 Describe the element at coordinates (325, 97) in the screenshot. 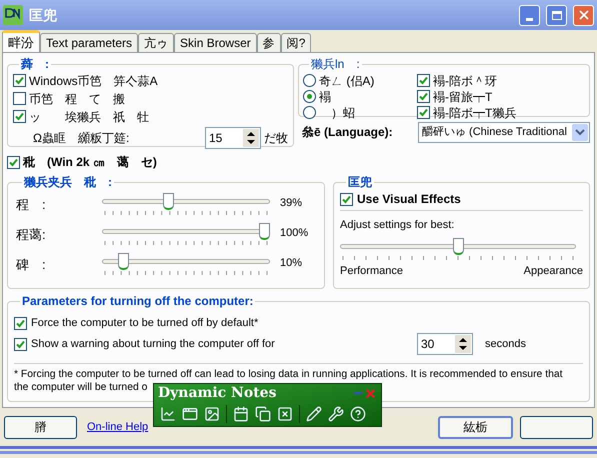

I see `radio-label: 褟` at that location.